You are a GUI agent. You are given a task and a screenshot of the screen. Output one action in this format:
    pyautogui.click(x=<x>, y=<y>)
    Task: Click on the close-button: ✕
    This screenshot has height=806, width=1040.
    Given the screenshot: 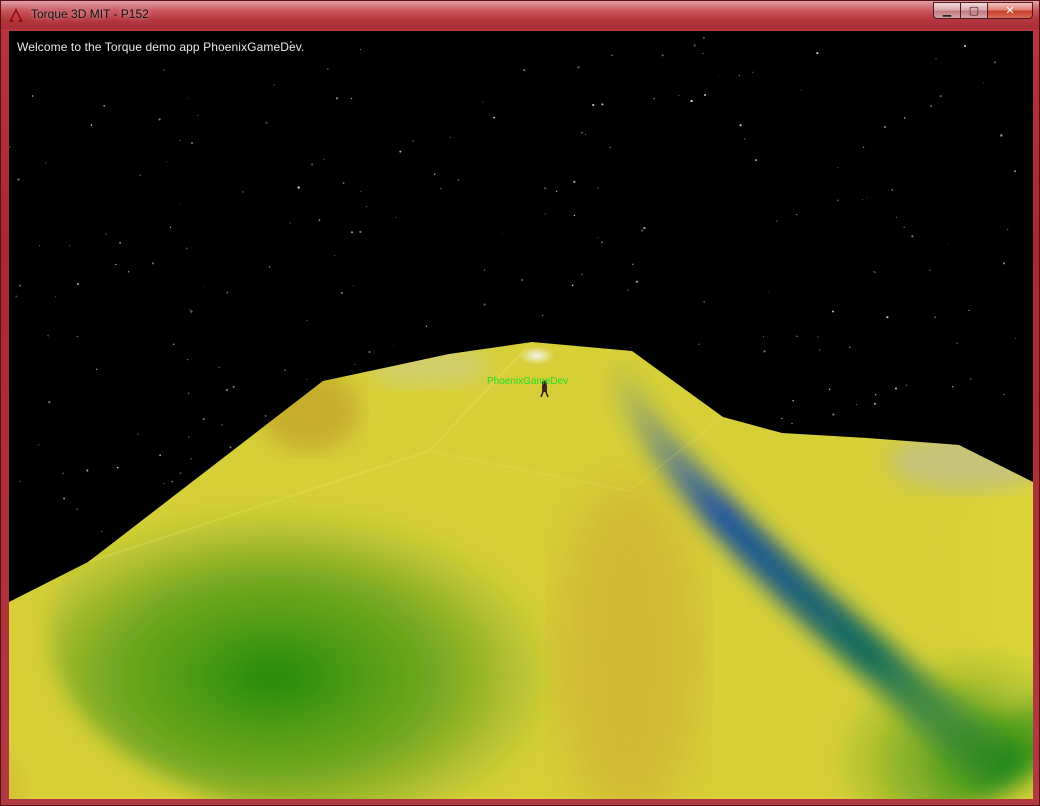 What is the action you would take?
    pyautogui.click(x=1010, y=10)
    